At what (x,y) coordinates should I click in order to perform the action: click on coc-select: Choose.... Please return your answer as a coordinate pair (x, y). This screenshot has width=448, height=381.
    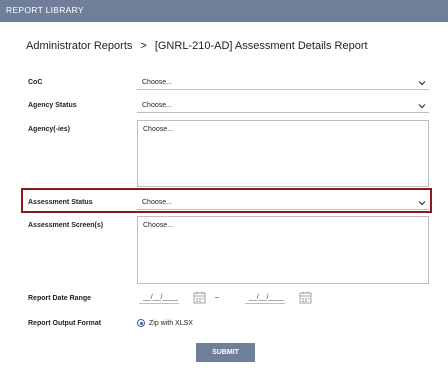
    Looking at the image, I should click on (283, 83).